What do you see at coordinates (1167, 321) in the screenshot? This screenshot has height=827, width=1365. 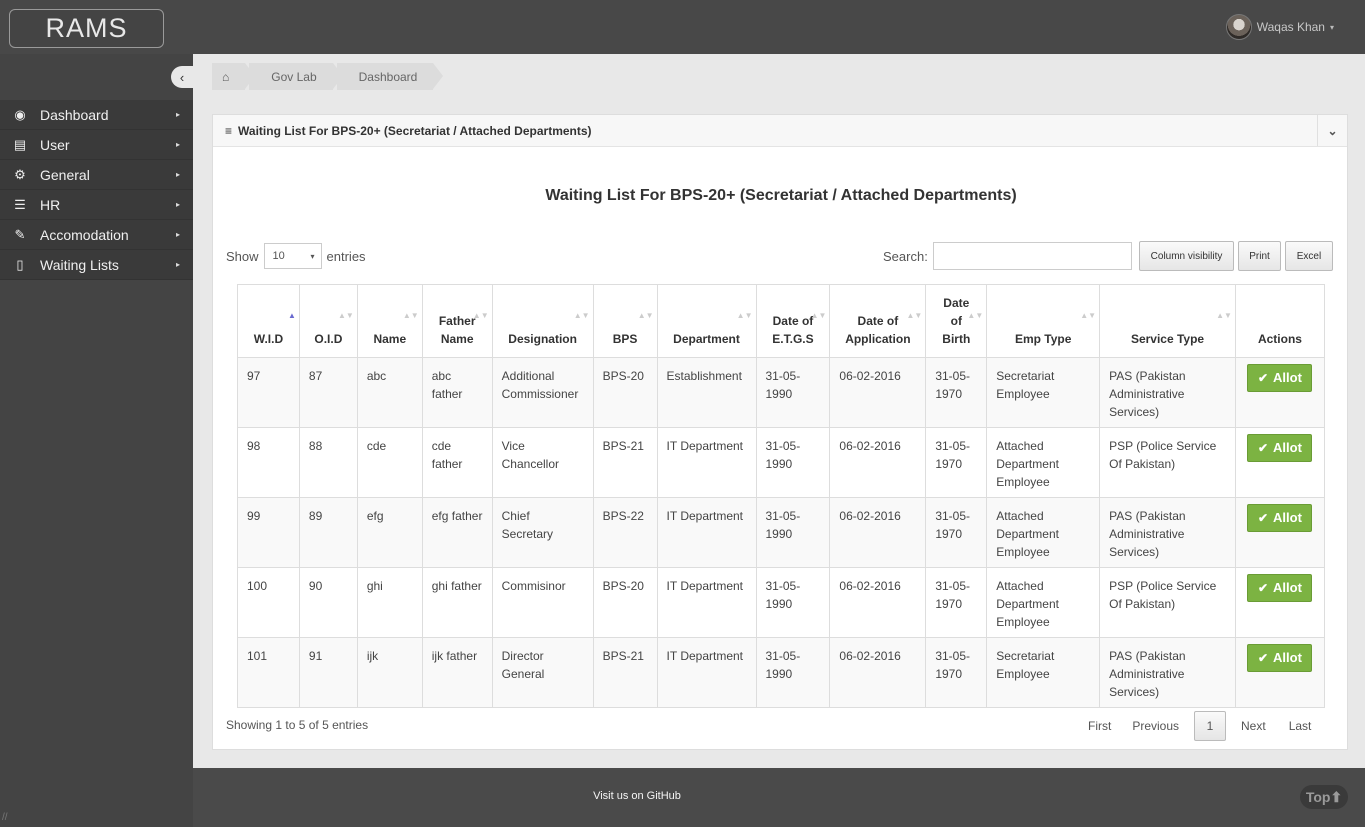 I see `column-header: Service Type ▲▼` at bounding box center [1167, 321].